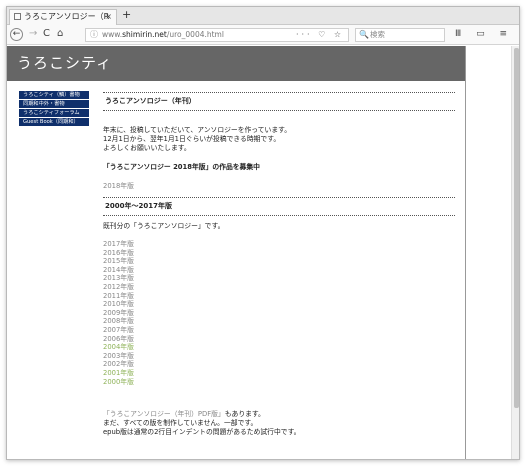 The height and width of the screenshot is (470, 530). I want to click on year-link: 2001年版, so click(279, 373).